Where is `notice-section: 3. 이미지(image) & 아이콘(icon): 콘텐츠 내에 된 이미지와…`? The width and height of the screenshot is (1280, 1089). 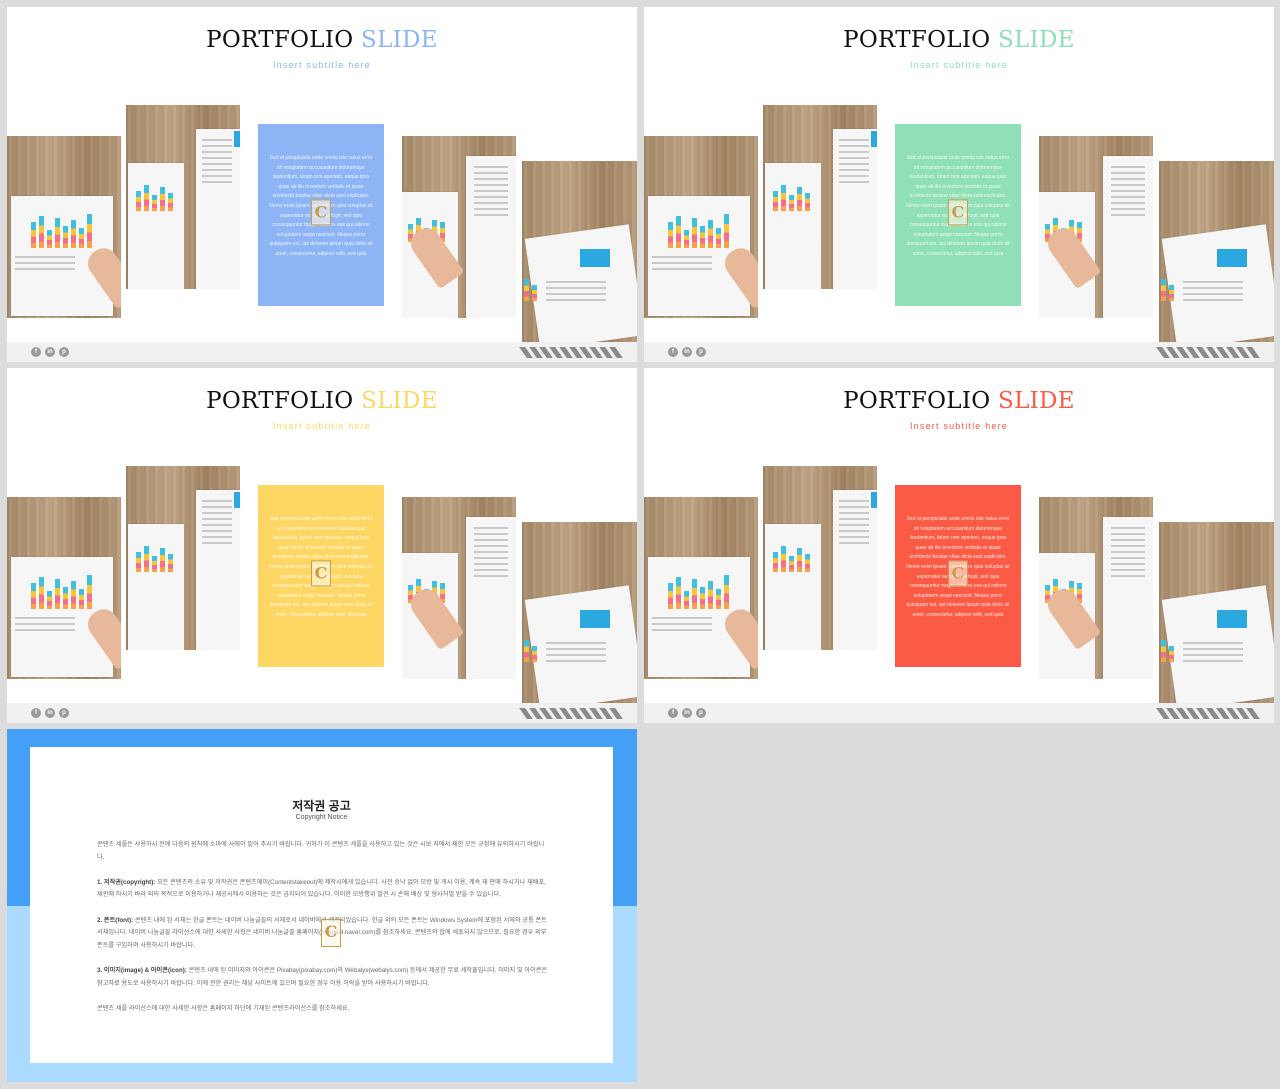
notice-section: 3. 이미지(image) & 아이콘(icon): 콘텐츠 내에 된 이미지와… is located at coordinates (322, 976).